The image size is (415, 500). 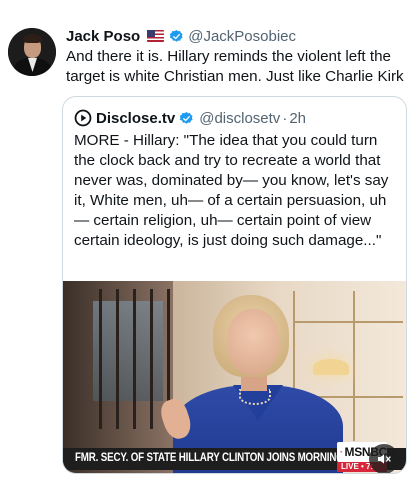 I want to click on author-name: Jack Poso, so click(x=103, y=36).